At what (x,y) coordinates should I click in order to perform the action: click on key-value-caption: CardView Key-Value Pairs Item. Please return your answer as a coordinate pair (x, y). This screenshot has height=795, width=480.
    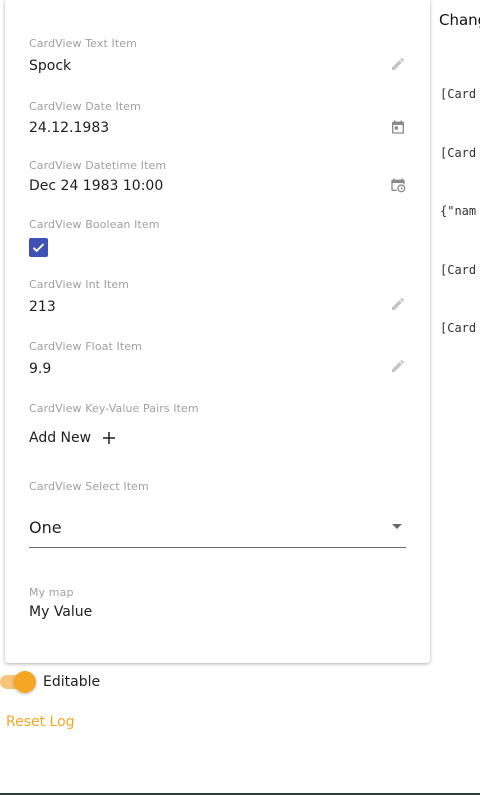
    Looking at the image, I should click on (114, 408).